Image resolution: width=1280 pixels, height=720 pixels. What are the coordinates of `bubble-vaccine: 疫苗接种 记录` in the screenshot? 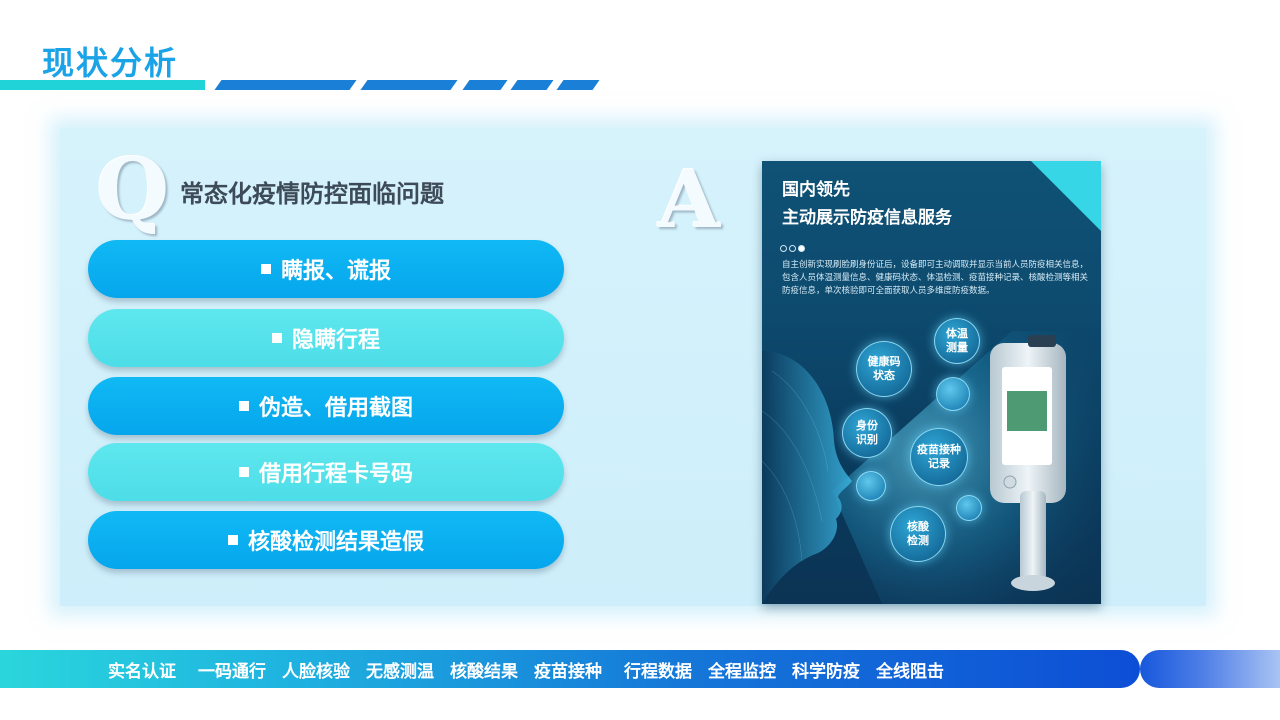 It's located at (939, 457).